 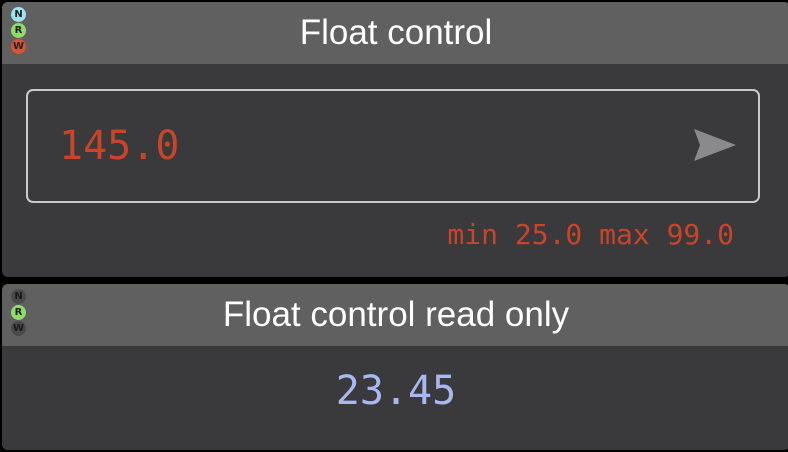 I want to click on panel-title: Float control read only, so click(x=396, y=314).